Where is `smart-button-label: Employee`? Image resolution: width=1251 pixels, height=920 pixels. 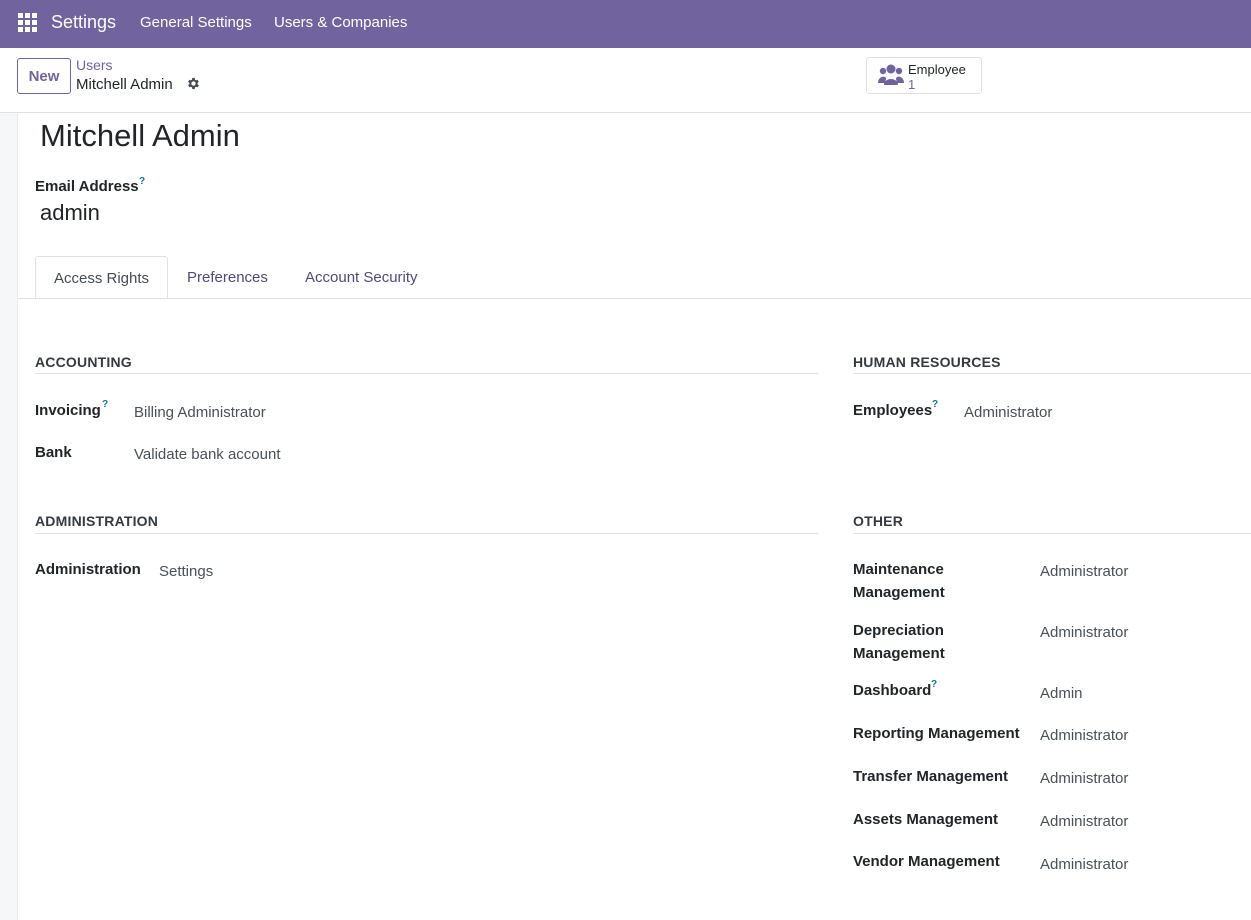
smart-button-label: Employee is located at coordinates (937, 69).